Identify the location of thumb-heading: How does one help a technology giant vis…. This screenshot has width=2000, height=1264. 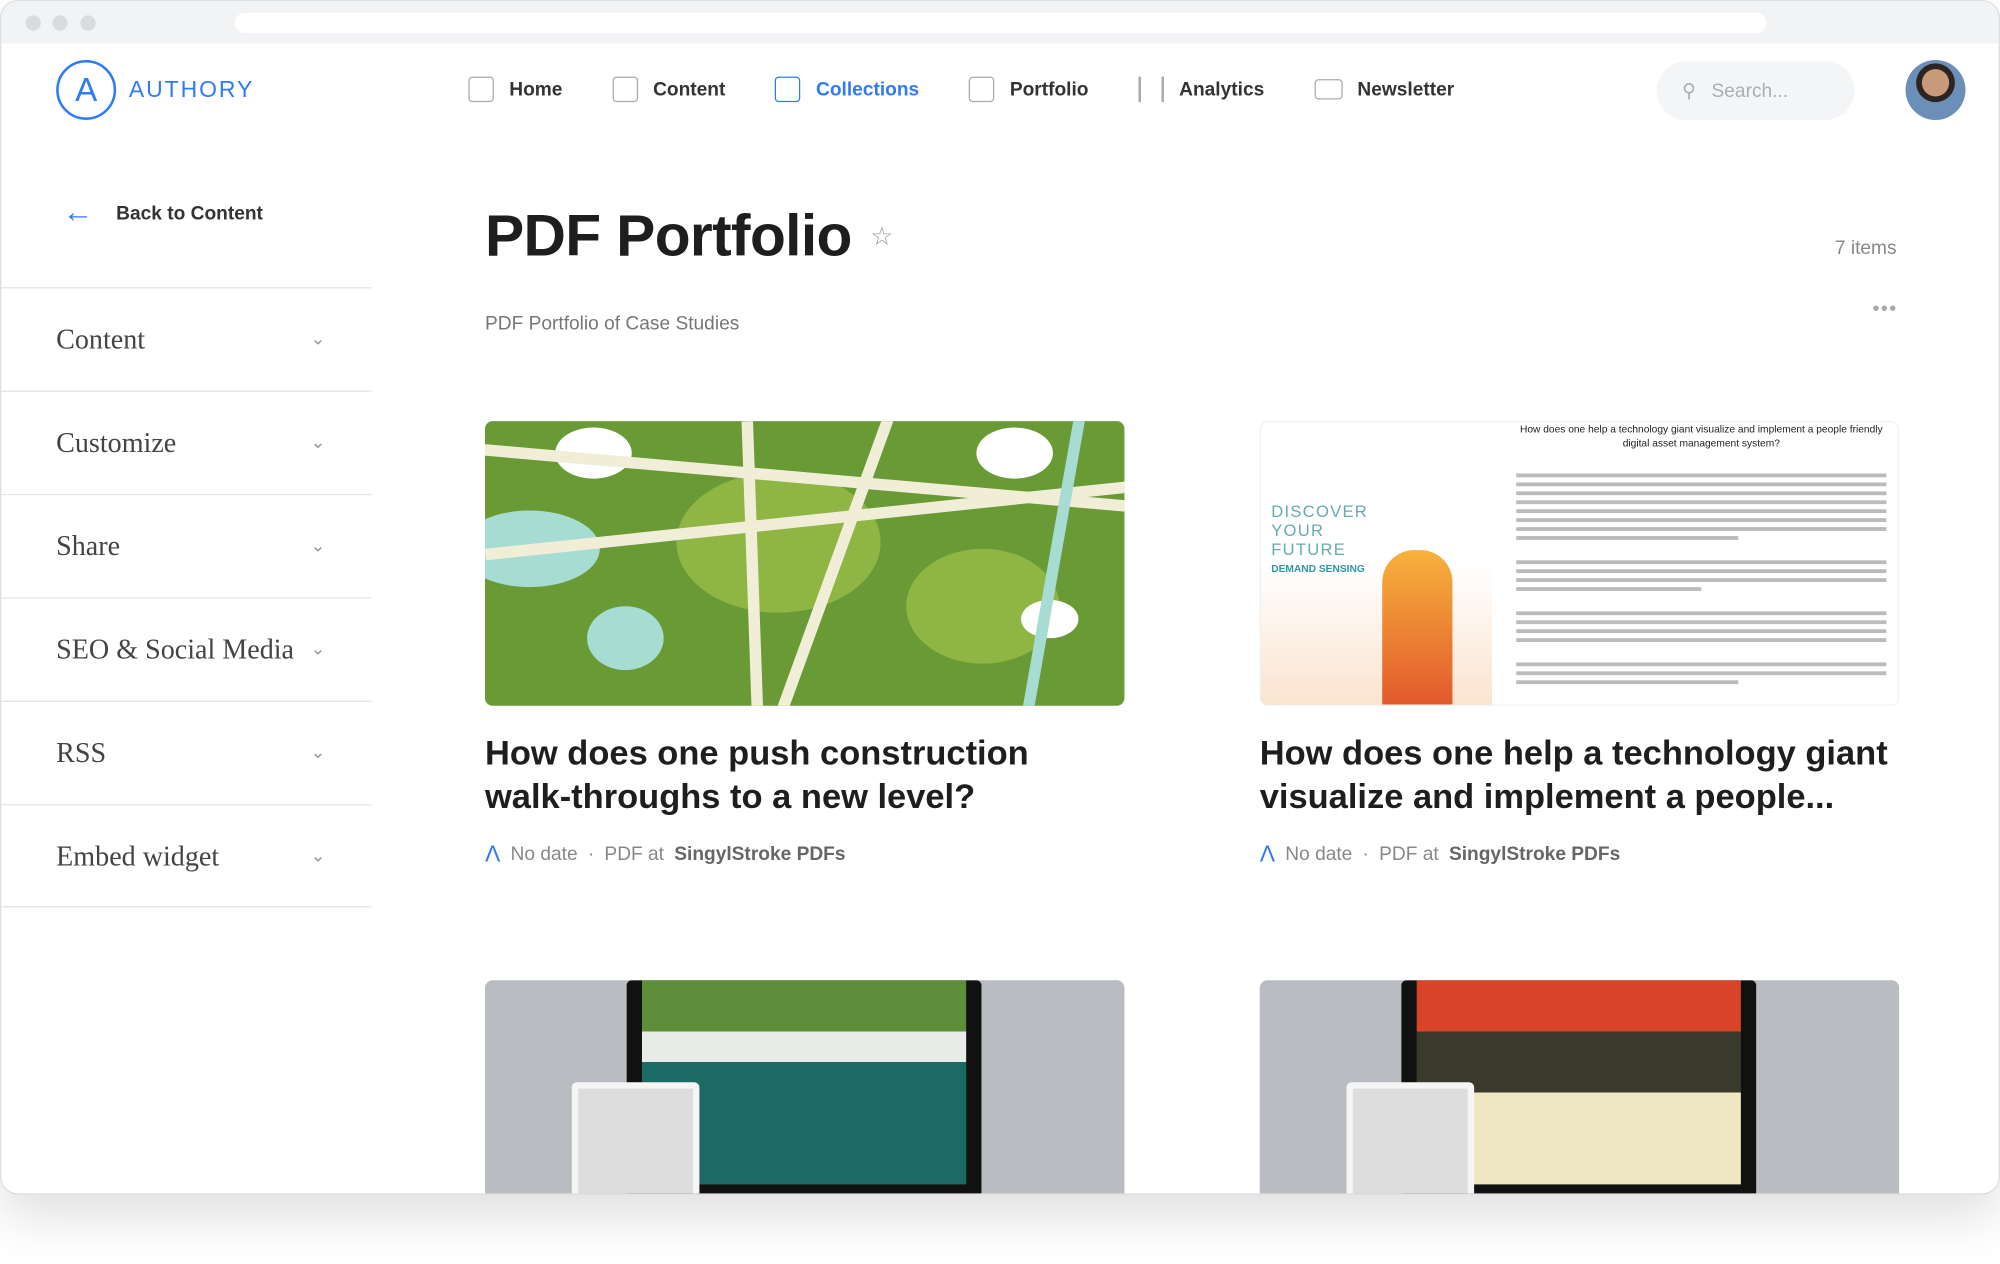
(1701, 436).